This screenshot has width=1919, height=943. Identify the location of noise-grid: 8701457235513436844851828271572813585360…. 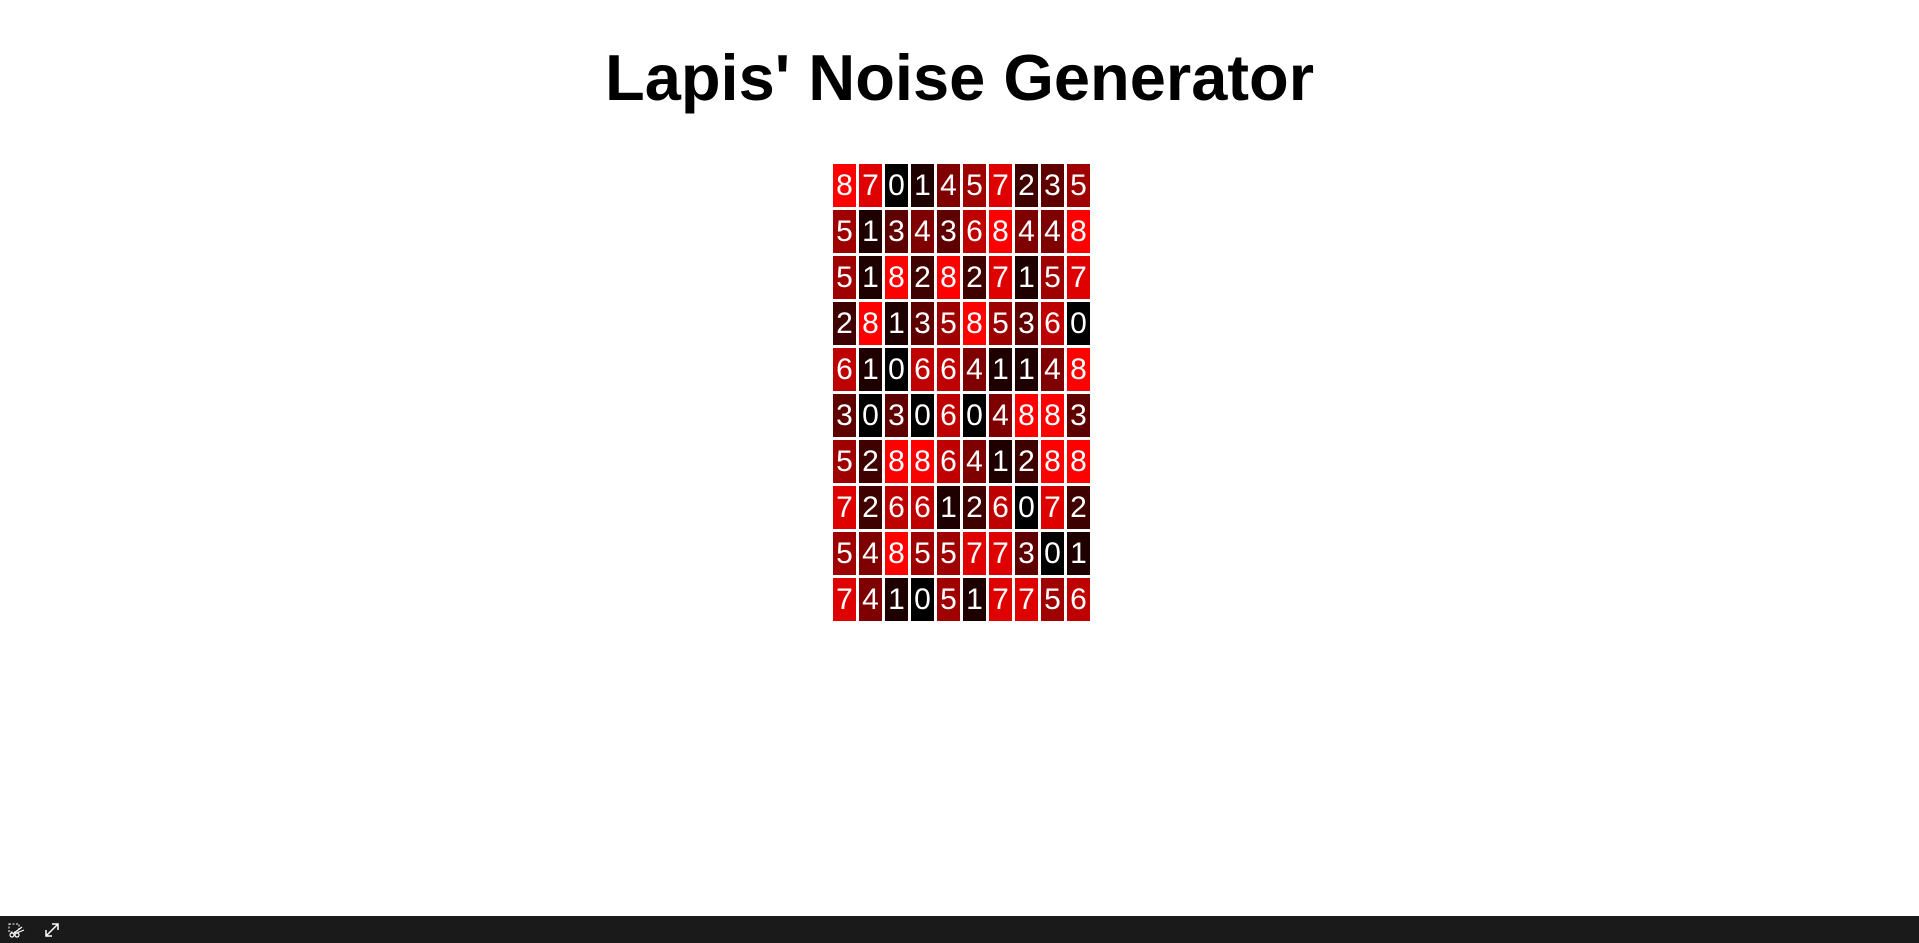
(961, 392).